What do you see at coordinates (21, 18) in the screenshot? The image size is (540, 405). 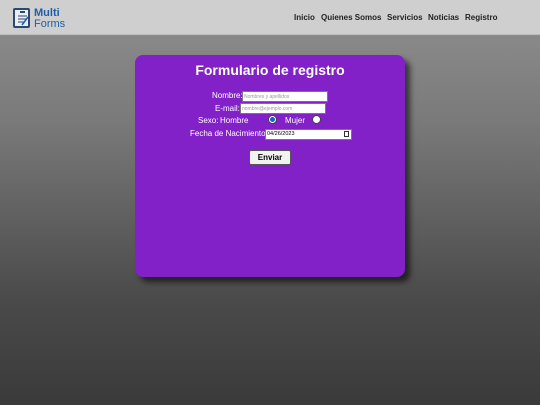 I see `clipboard-icon` at bounding box center [21, 18].